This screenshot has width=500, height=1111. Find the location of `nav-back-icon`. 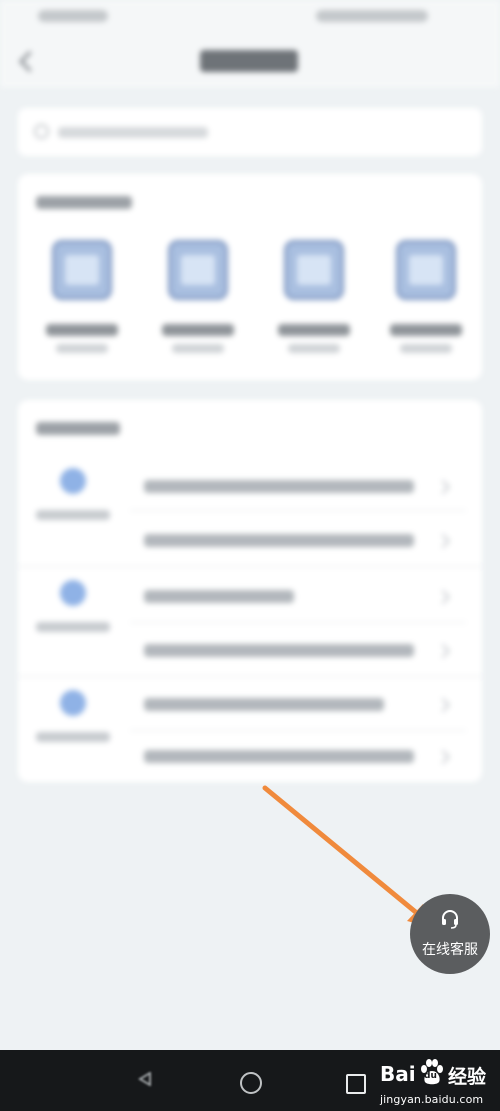

nav-back-icon is located at coordinates (145, 1079).